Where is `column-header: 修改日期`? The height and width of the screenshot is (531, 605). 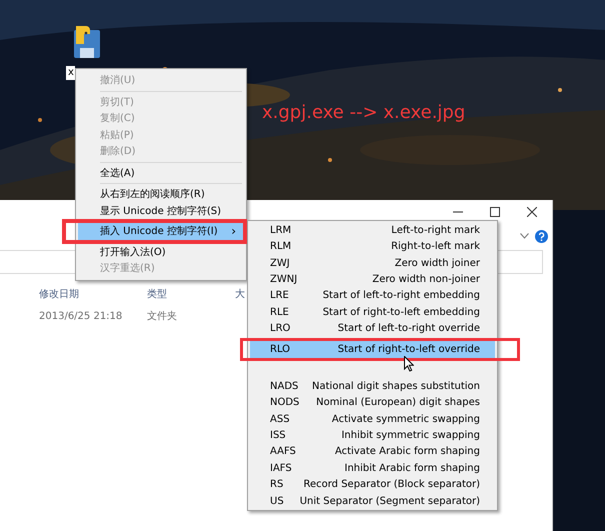
column-header: 修改日期 is located at coordinates (93, 294).